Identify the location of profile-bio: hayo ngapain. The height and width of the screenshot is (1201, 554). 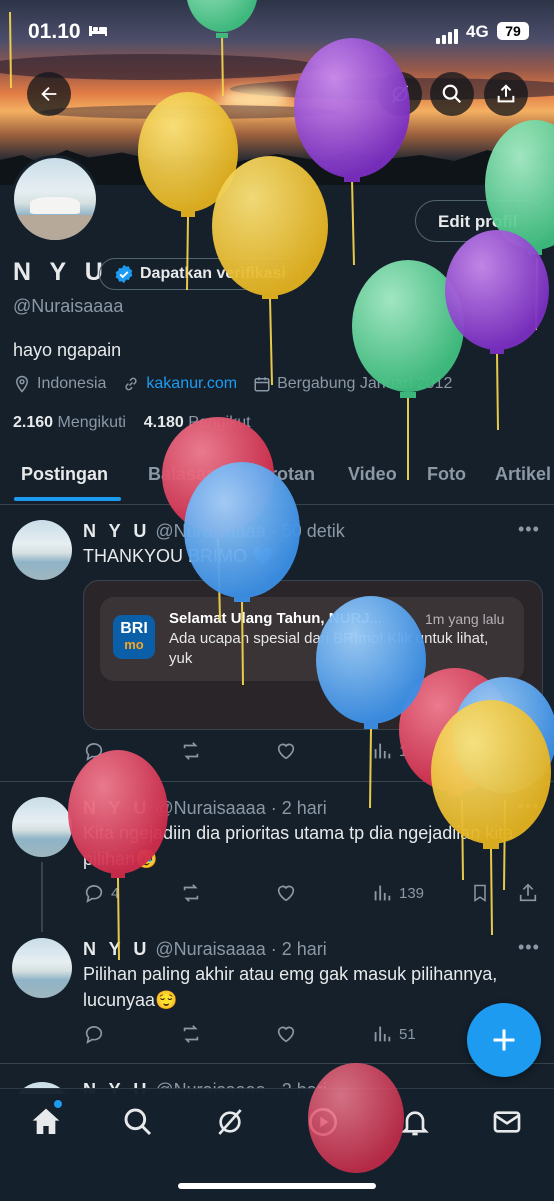
(67, 350).